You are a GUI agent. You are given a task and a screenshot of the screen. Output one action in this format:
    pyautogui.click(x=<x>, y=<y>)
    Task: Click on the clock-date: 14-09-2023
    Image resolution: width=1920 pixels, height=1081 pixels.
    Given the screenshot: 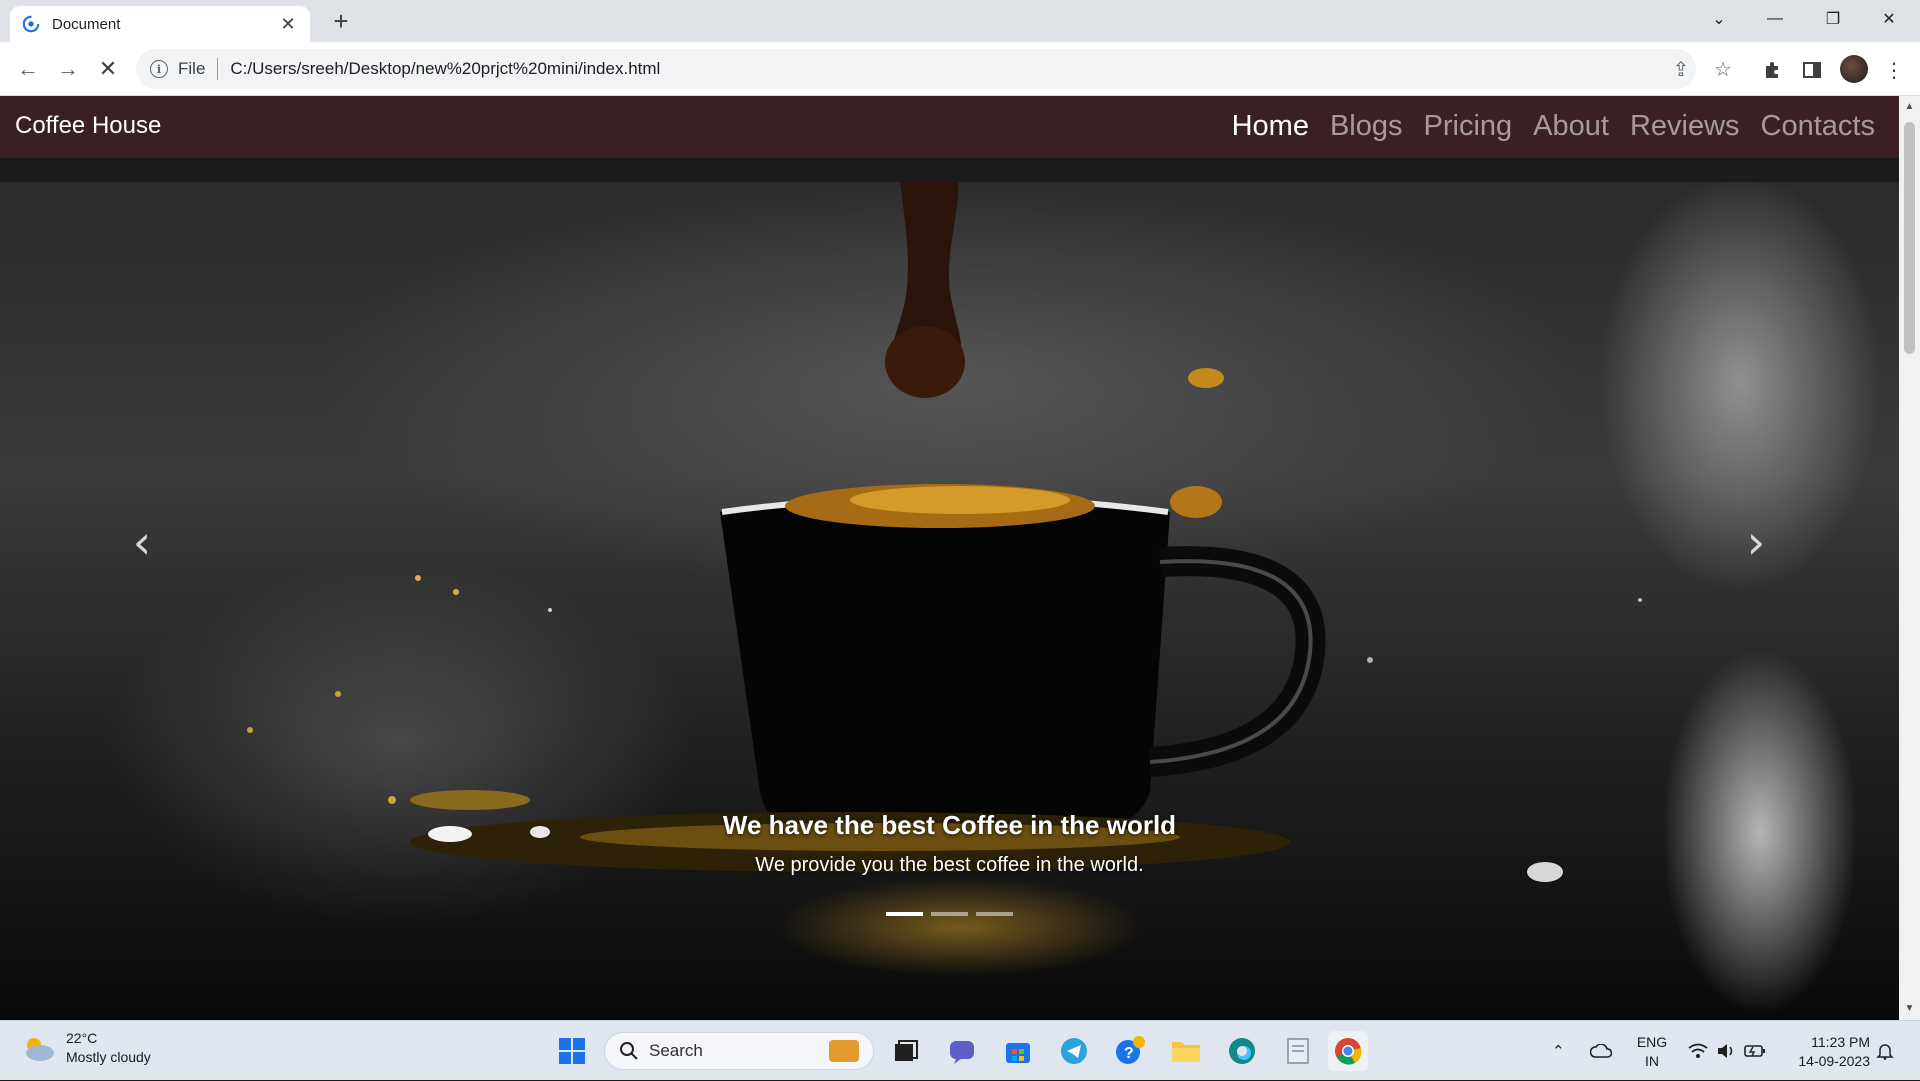 What is the action you would take?
    pyautogui.click(x=1834, y=1061)
    